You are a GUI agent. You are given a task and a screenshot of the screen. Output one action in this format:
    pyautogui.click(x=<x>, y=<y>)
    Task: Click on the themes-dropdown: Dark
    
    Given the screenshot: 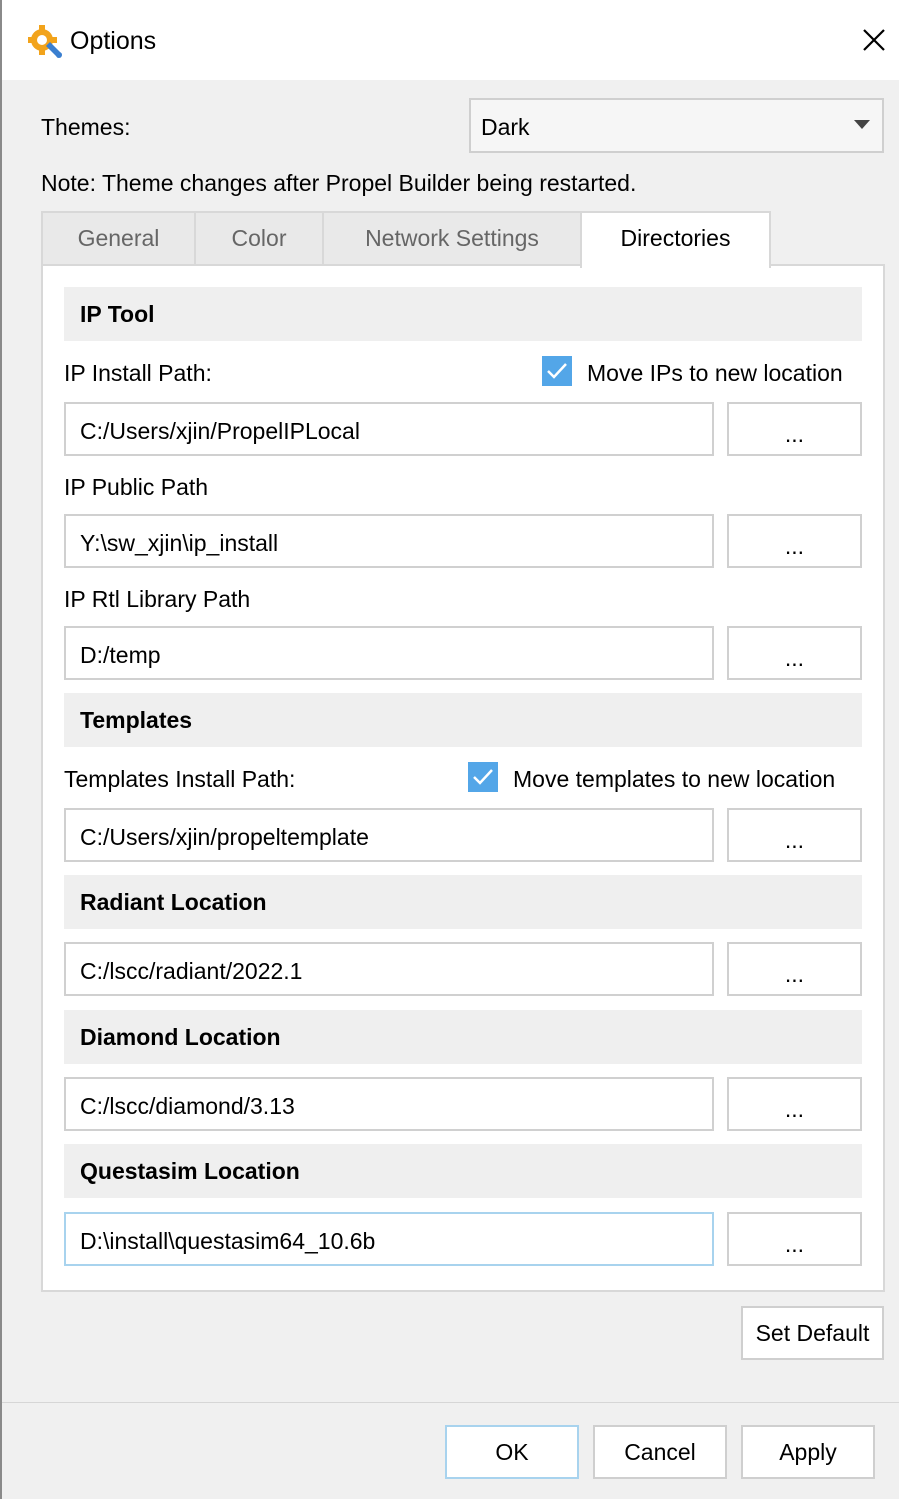 What is the action you would take?
    pyautogui.click(x=676, y=125)
    